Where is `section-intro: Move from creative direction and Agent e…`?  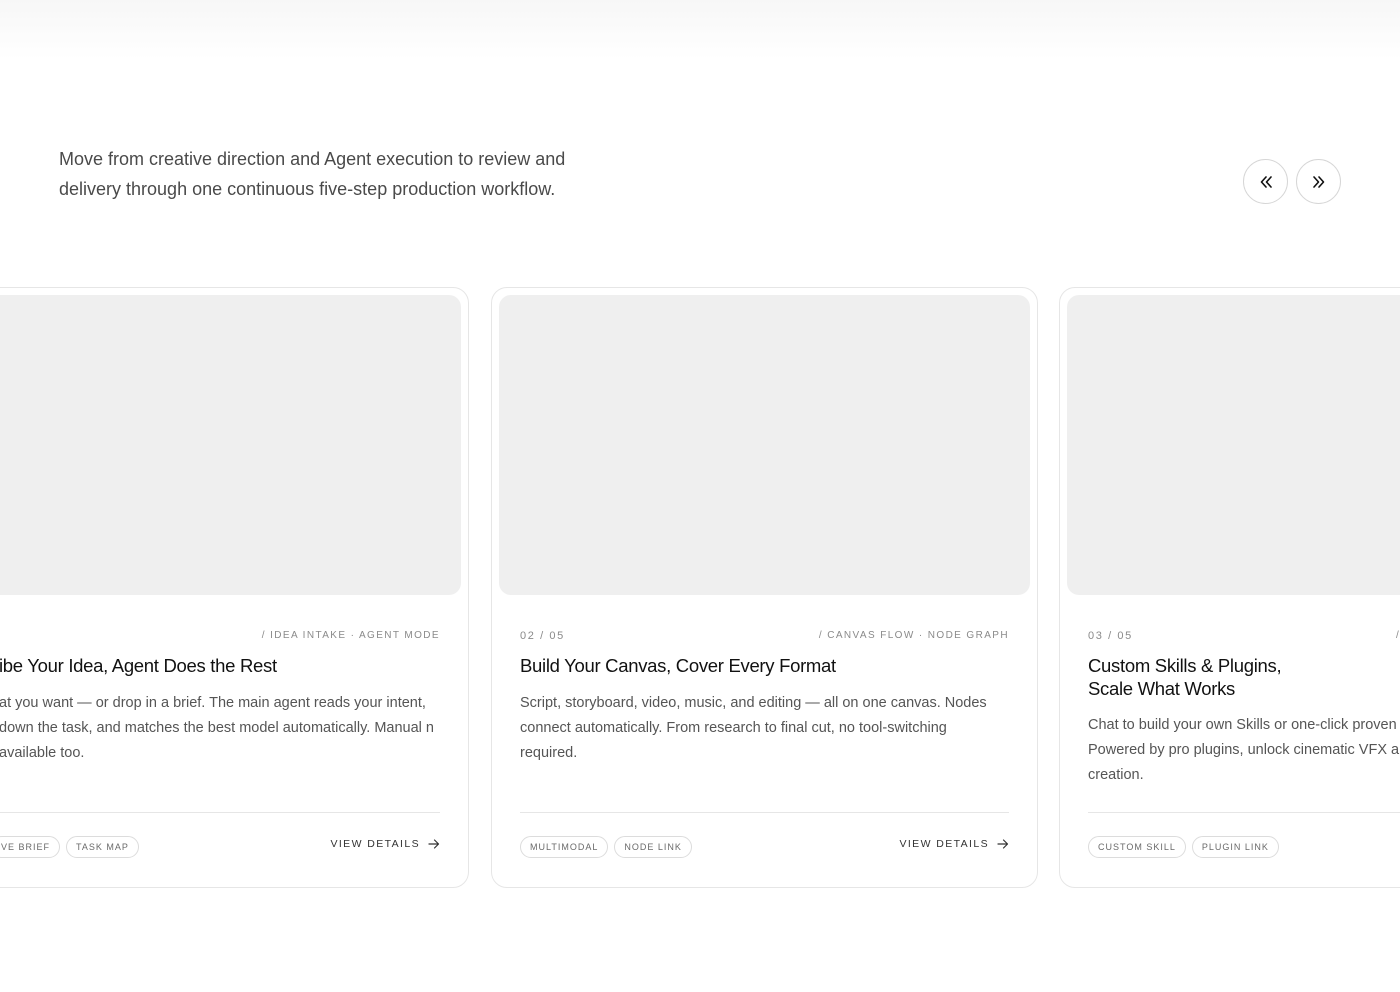 section-intro: Move from creative direction and Agent e… is located at coordinates (312, 174).